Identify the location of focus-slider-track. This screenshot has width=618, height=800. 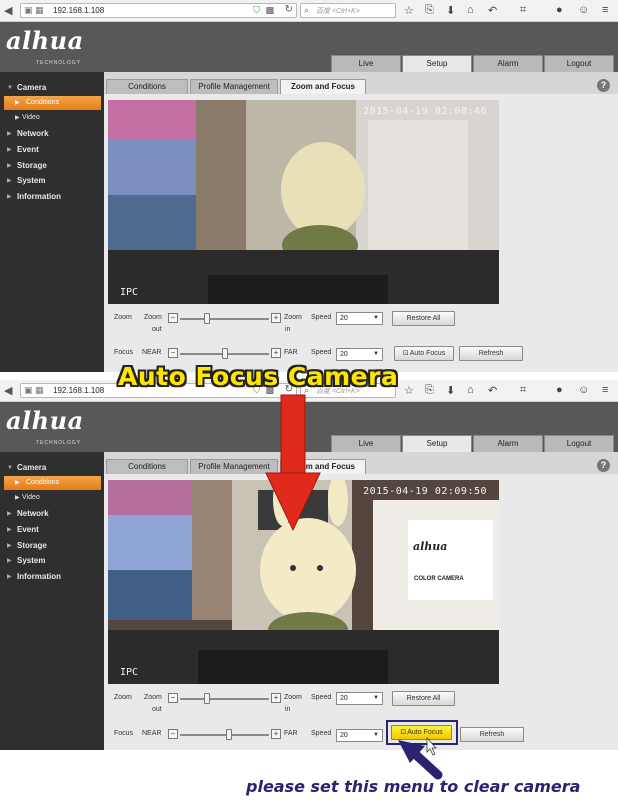
(224, 735).